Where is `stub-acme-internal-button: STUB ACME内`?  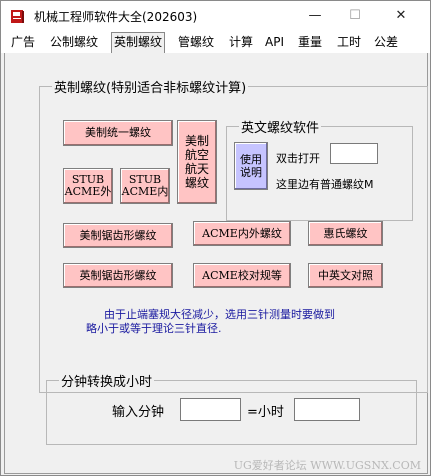
stub-acme-internal-button: STUB ACME内 is located at coordinates (145, 186).